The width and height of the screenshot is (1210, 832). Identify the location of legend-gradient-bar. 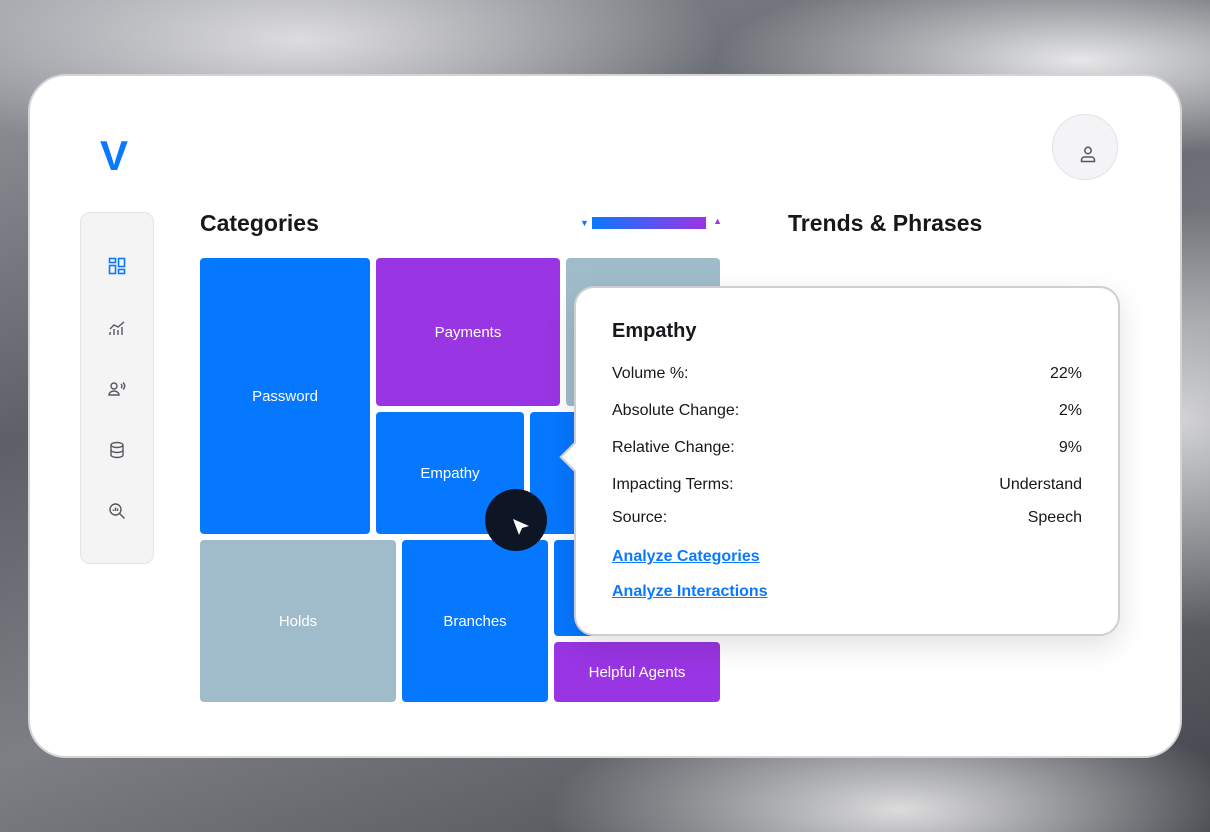
(649, 223).